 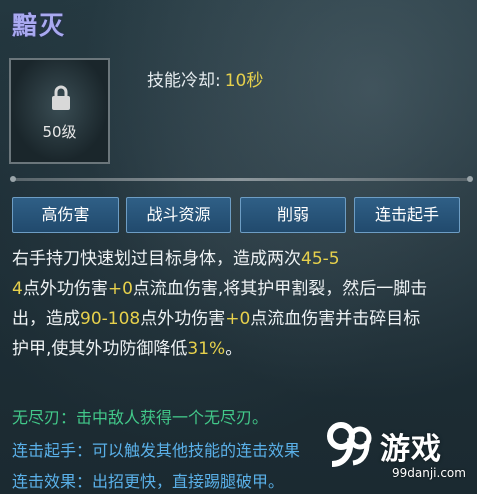 I want to click on divider, so click(x=241, y=179).